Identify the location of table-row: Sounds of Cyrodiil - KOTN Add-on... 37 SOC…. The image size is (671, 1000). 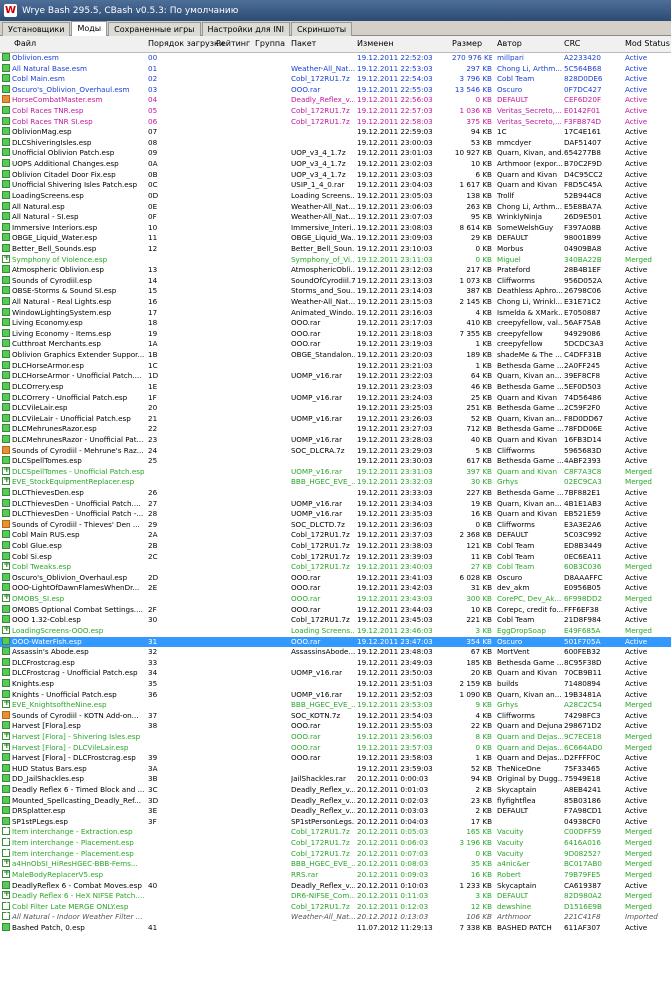
(335, 716).